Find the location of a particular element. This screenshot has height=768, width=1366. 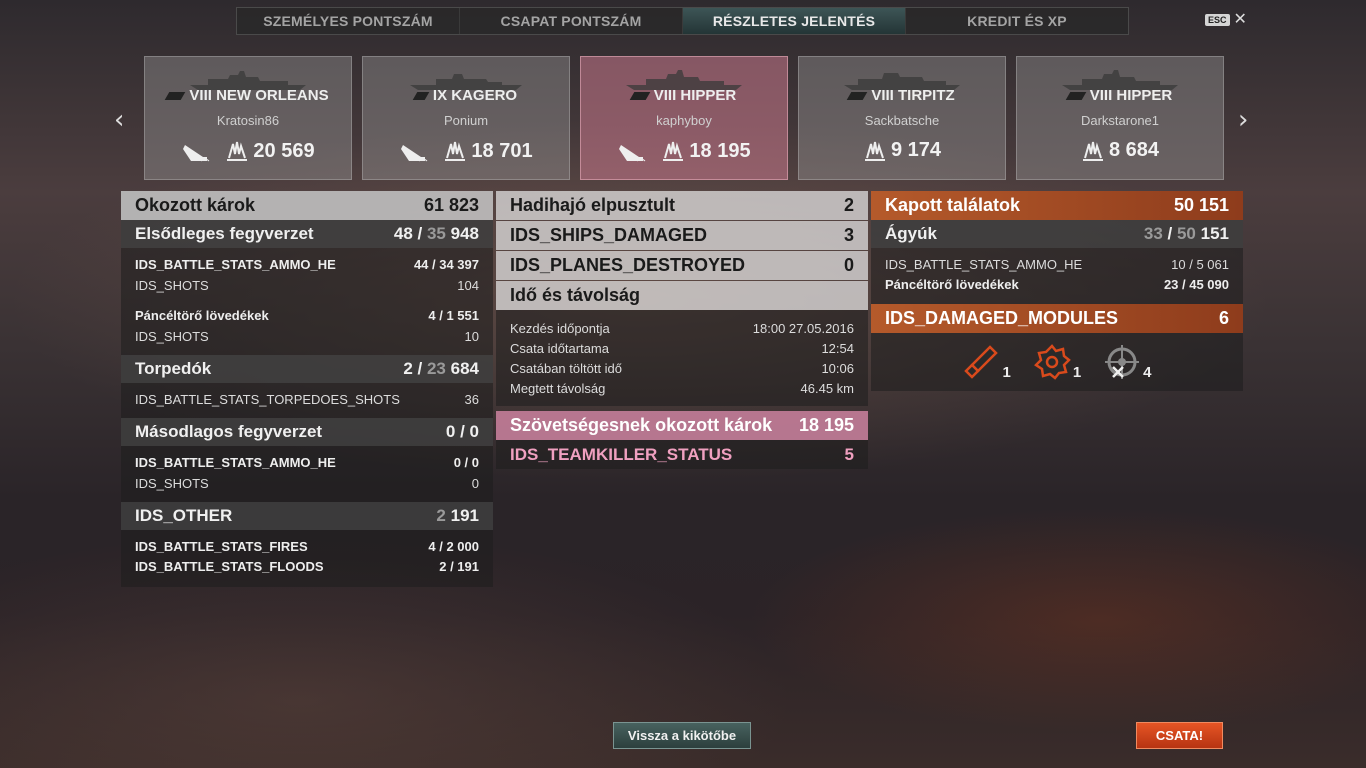

primary-armament-title: Elsődleges fegyverzet is located at coordinates (224, 233).